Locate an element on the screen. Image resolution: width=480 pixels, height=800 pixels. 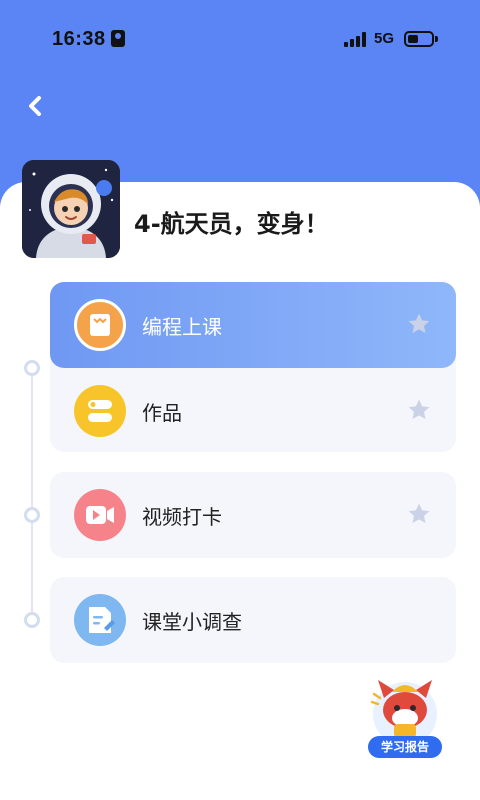
lesson-title: 4-航天员，变身！ is located at coordinates (231, 224).